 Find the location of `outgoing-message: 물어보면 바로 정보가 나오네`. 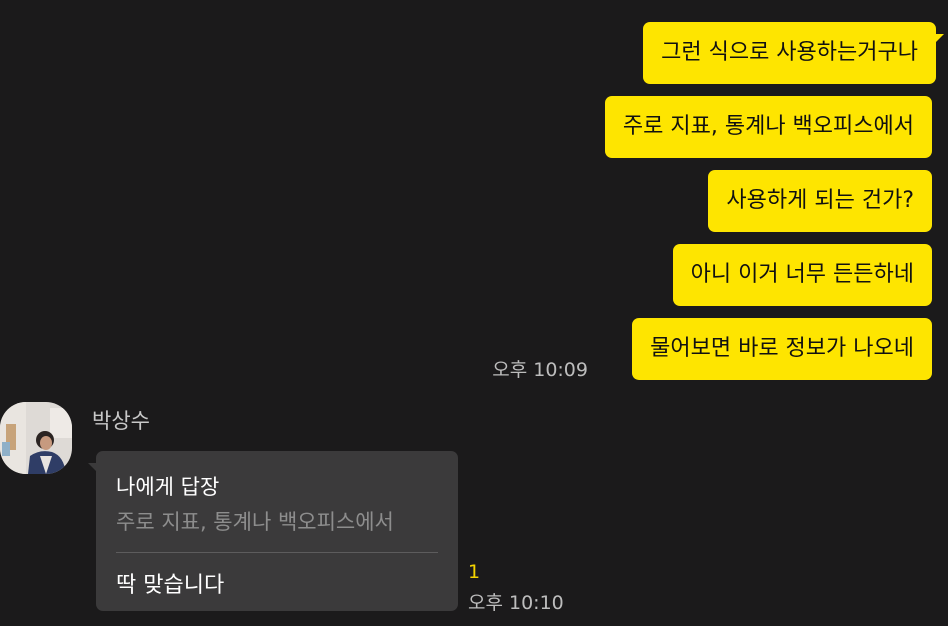

outgoing-message: 물어보면 바로 정보가 나오네 is located at coordinates (782, 349).